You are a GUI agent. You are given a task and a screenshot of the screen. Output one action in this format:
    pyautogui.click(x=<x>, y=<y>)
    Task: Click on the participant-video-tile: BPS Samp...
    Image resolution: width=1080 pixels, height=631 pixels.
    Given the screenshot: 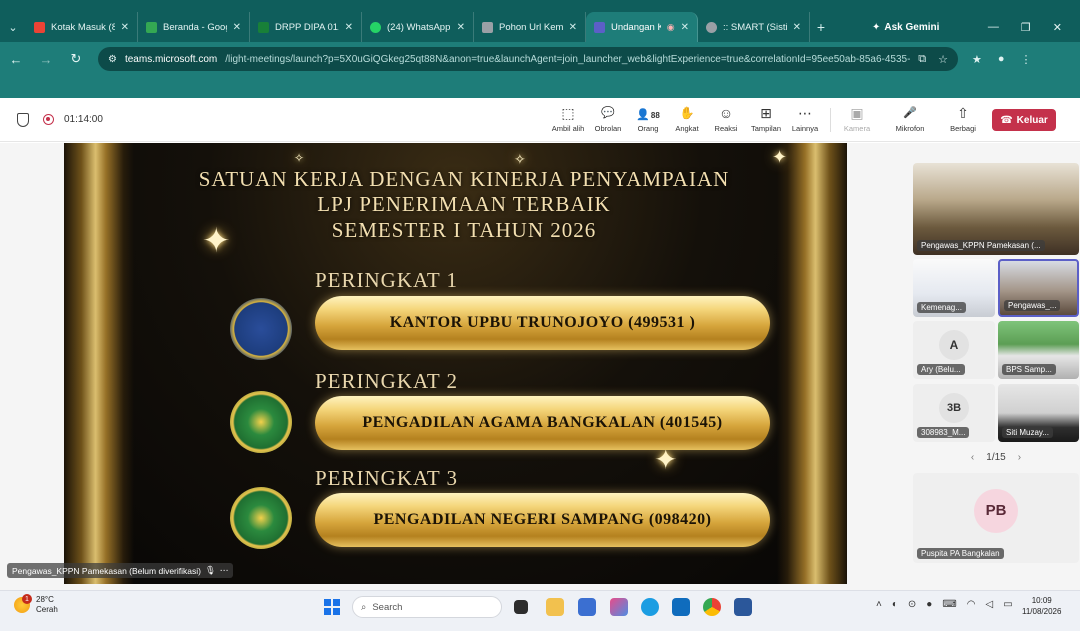 What is the action you would take?
    pyautogui.click(x=1038, y=350)
    